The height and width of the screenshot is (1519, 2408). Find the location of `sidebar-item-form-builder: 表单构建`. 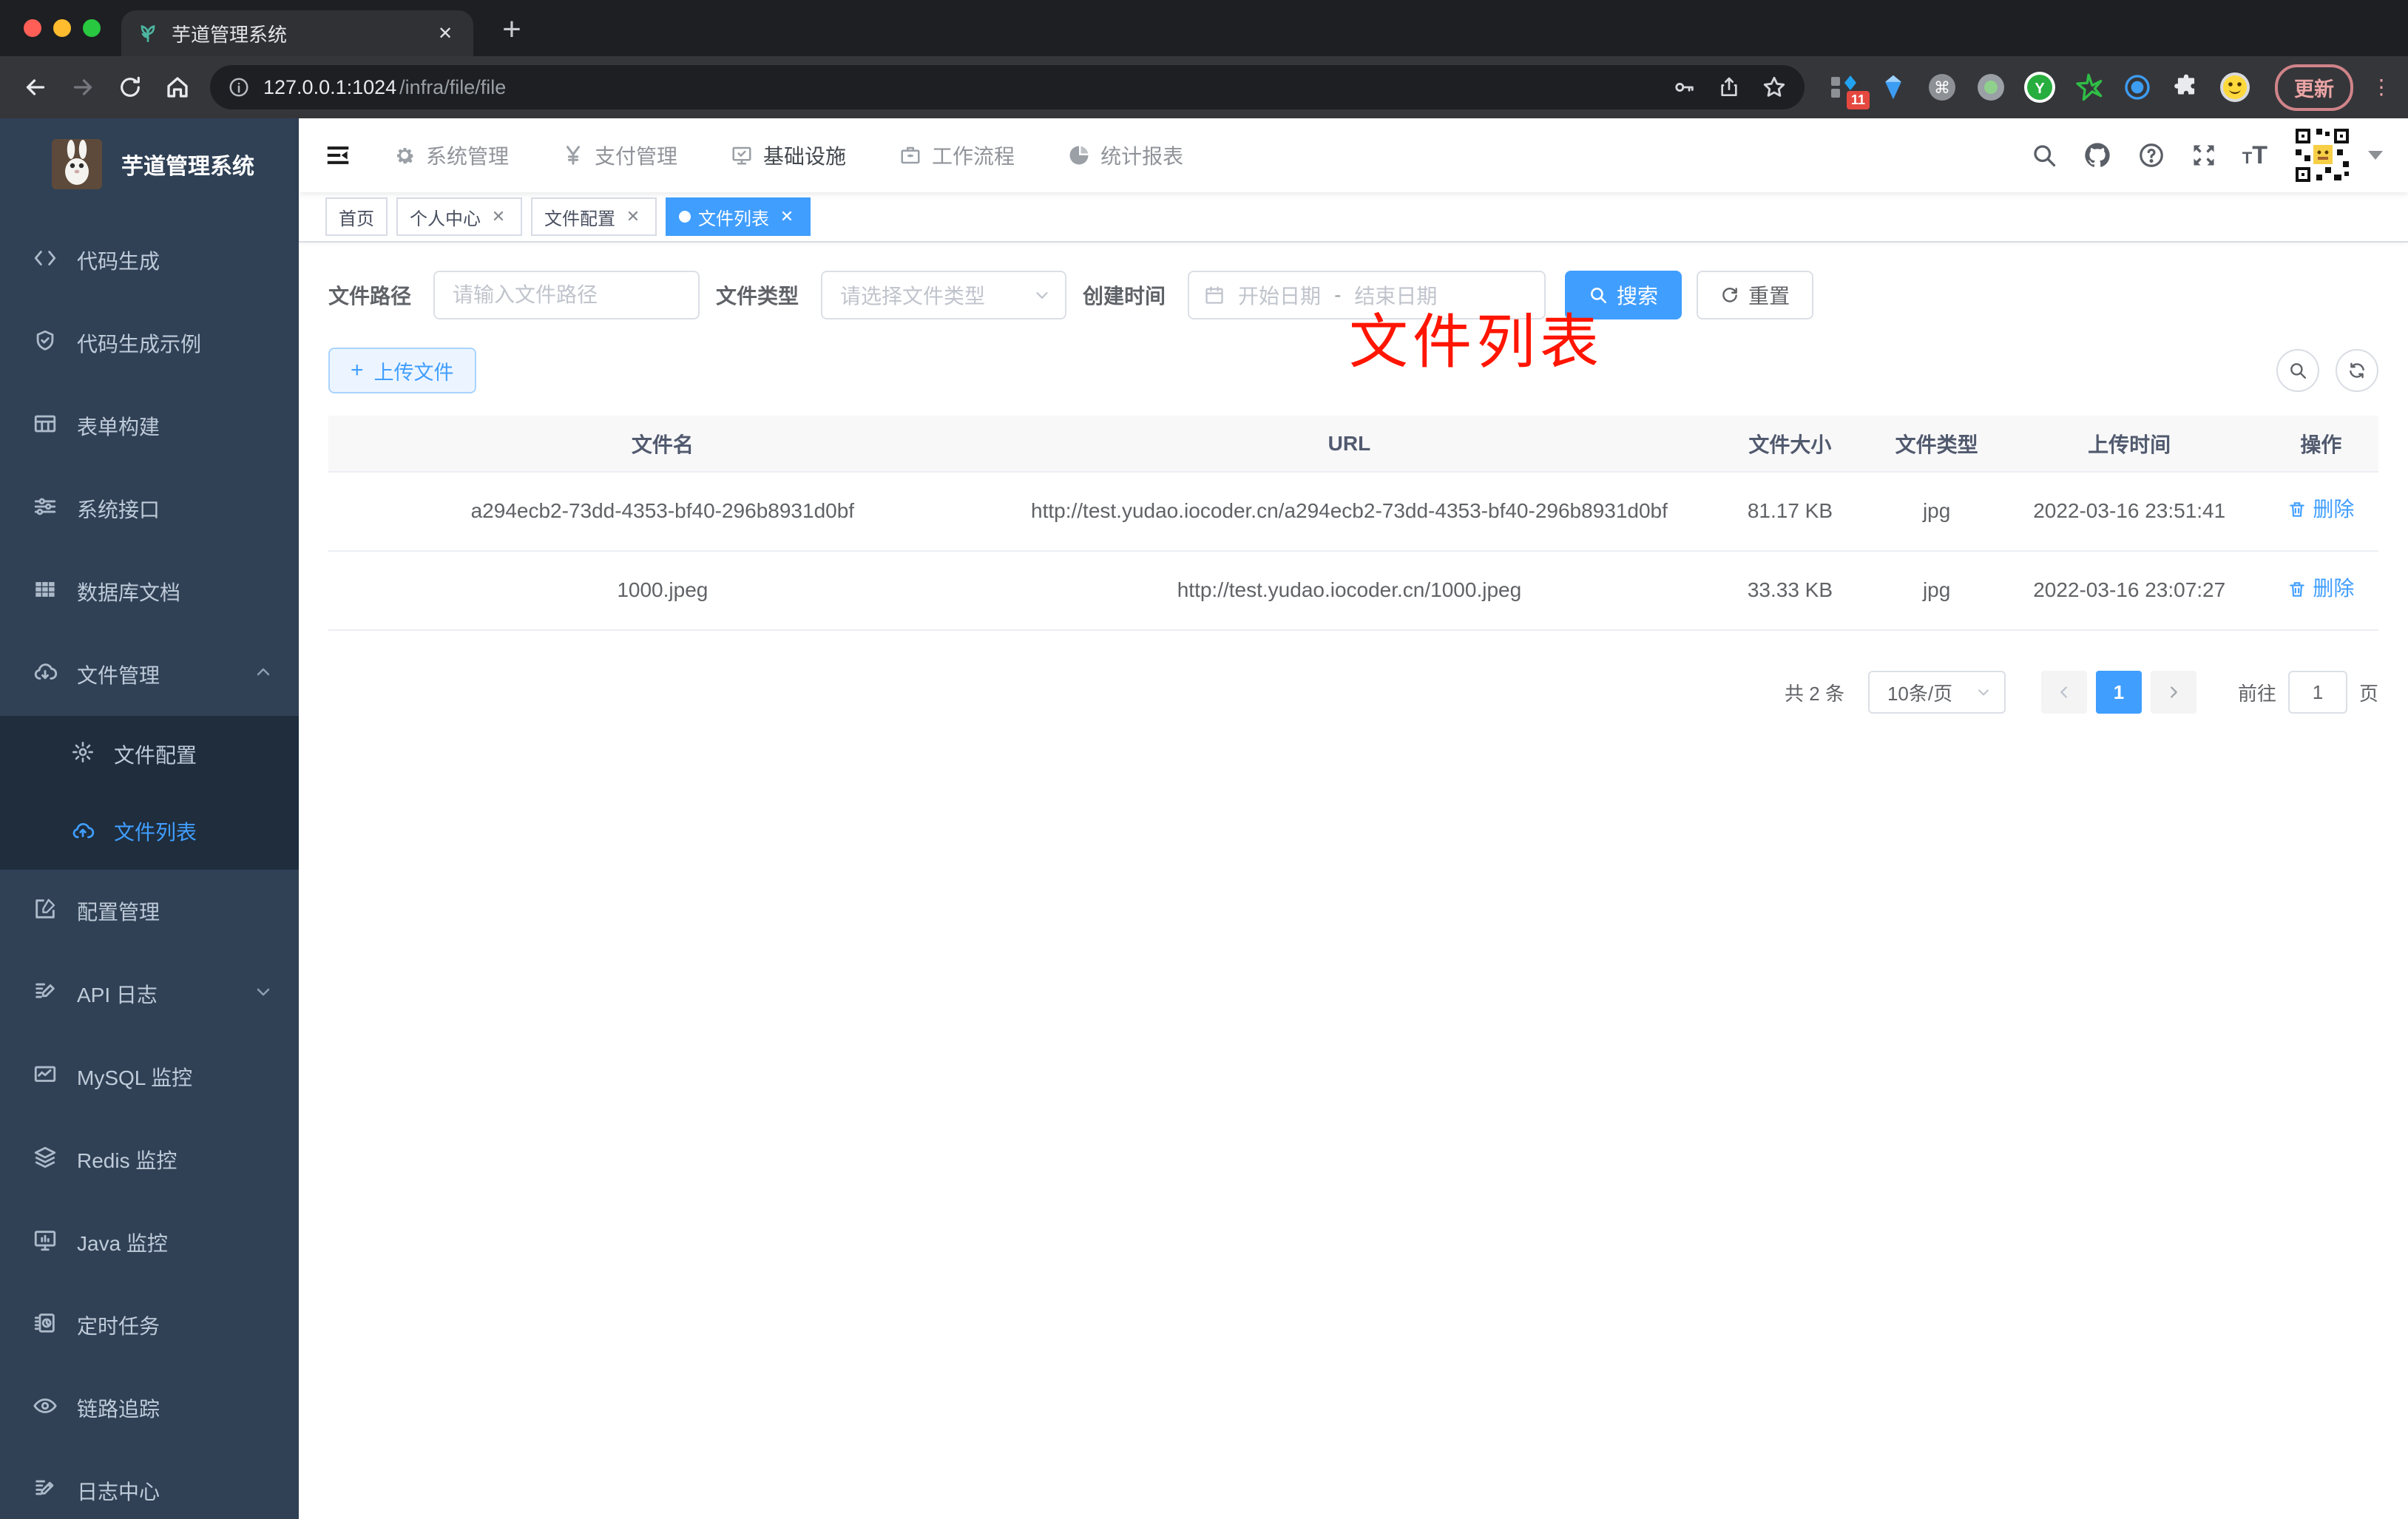

sidebar-item-form-builder: 表单构建 is located at coordinates (149, 426).